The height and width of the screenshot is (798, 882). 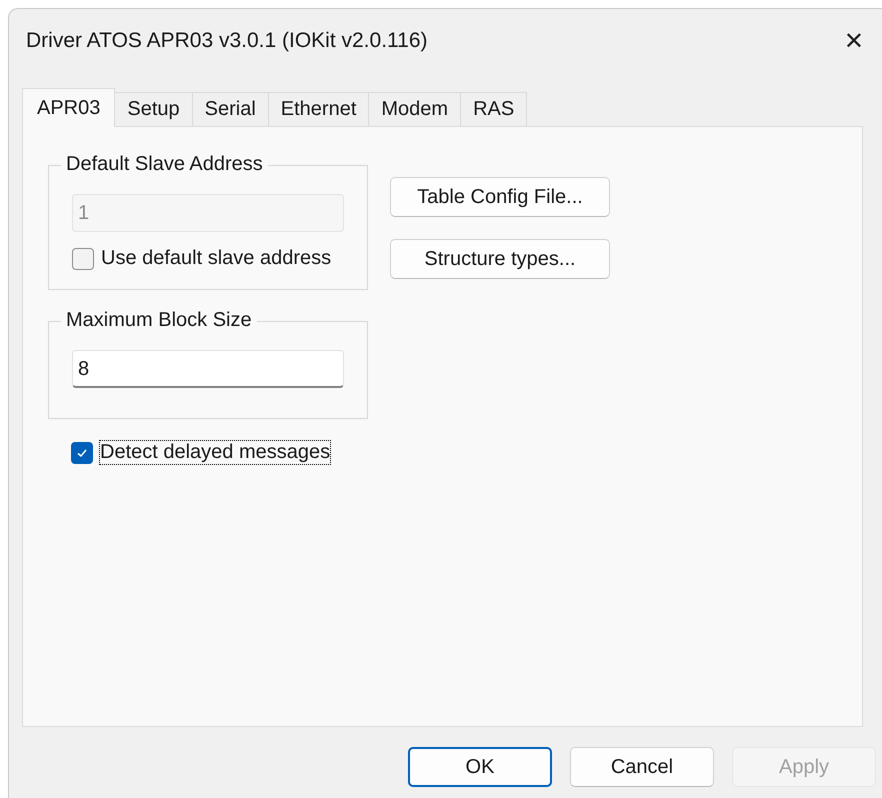 I want to click on check-icon, so click(x=82, y=452).